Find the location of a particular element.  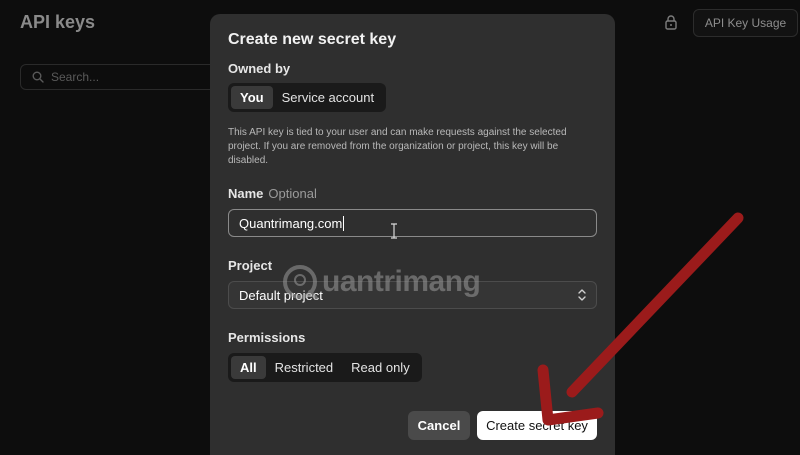

text-caret is located at coordinates (344, 223).